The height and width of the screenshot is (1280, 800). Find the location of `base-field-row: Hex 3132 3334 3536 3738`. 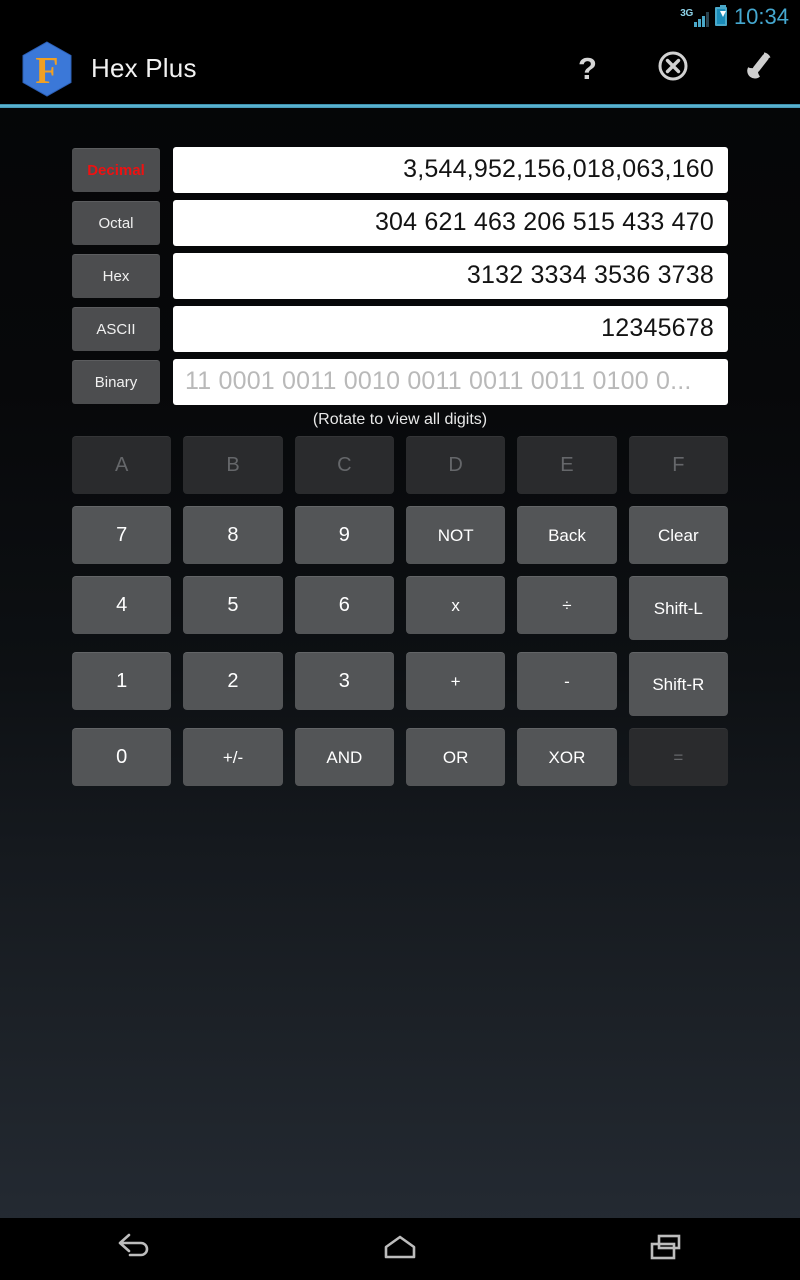

base-field-row: Hex 3132 3334 3536 3738 is located at coordinates (400, 275).